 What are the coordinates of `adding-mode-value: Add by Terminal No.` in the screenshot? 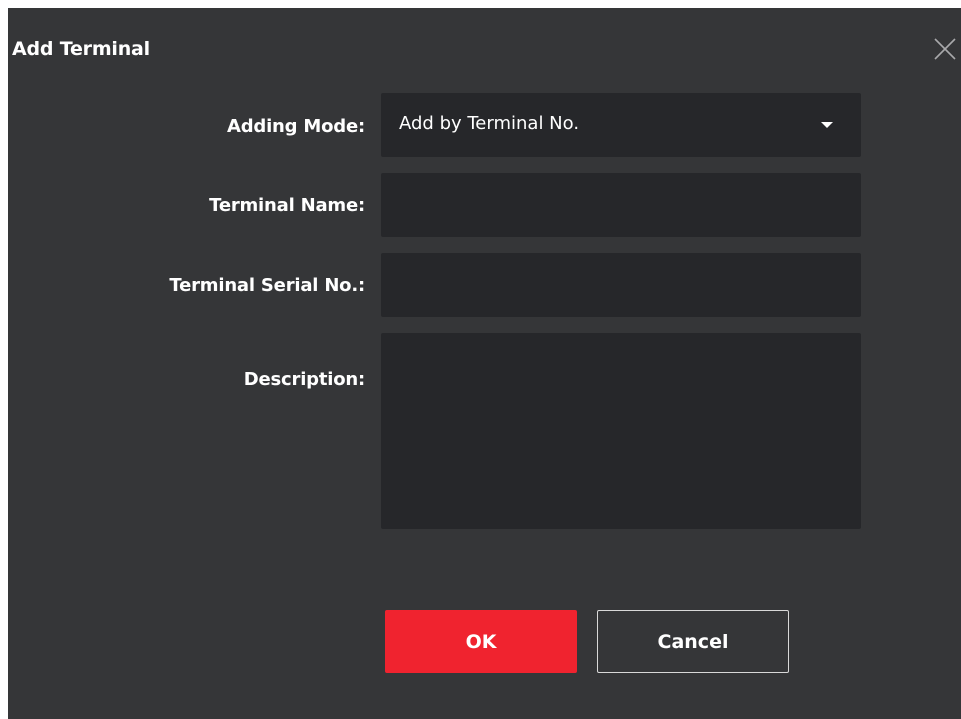 It's located at (489, 123).